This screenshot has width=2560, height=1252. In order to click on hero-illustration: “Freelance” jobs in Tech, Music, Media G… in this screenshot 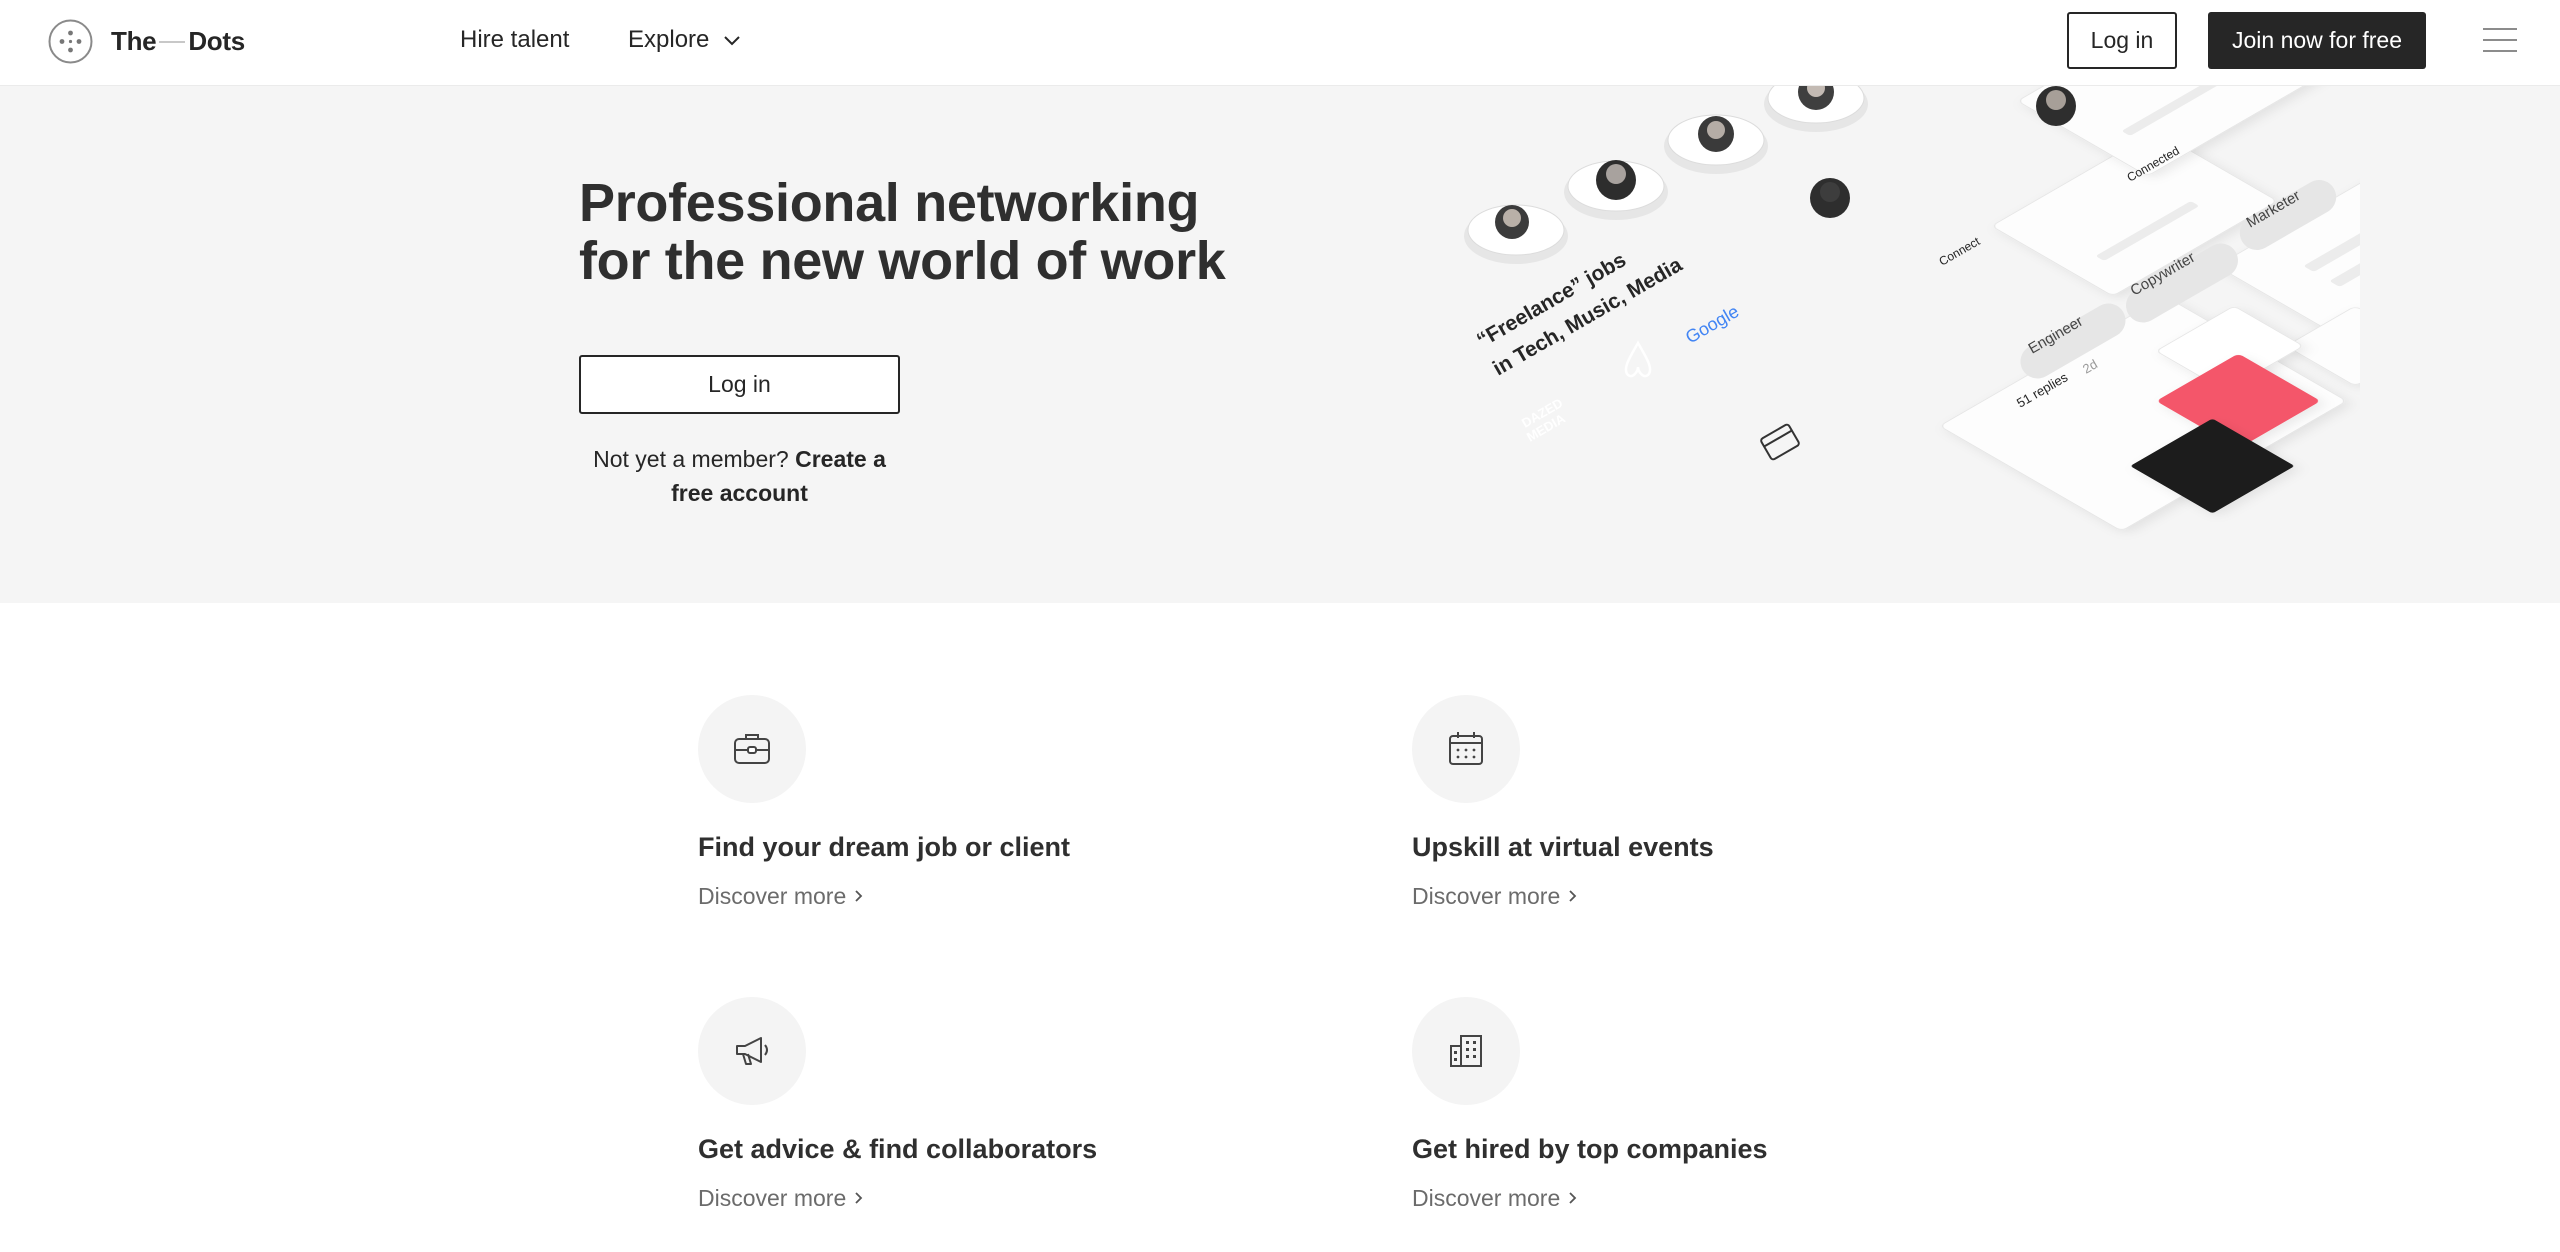, I will do `click(1912, 308)`.